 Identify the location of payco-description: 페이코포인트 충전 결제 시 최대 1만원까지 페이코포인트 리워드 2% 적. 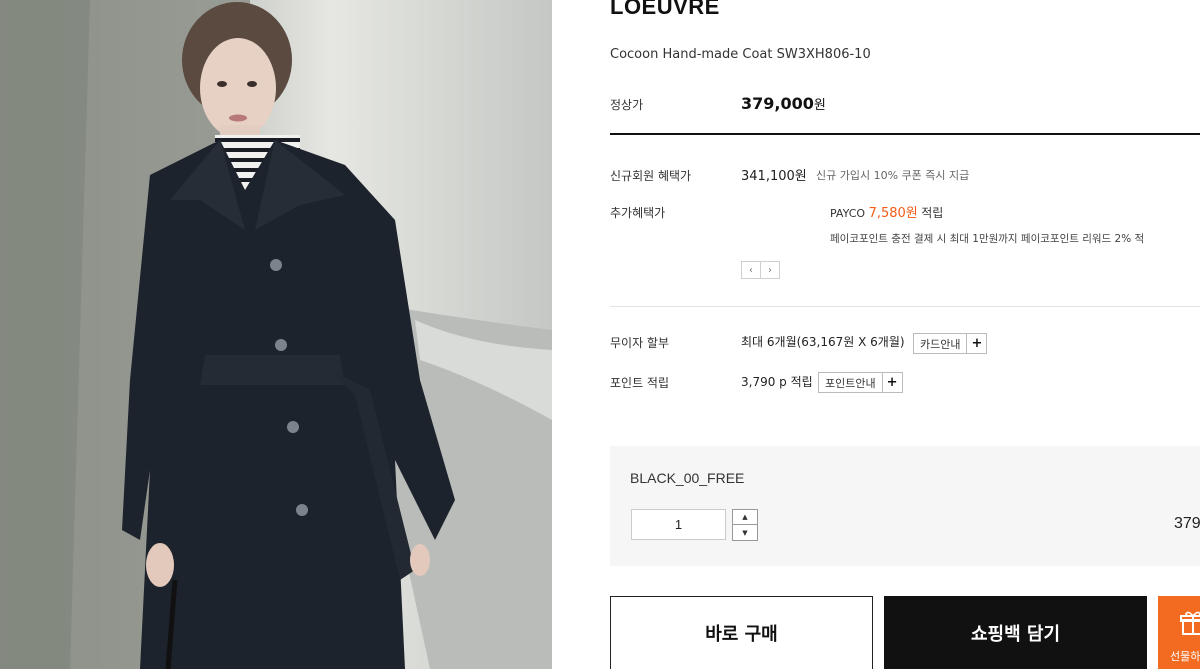
(987, 239).